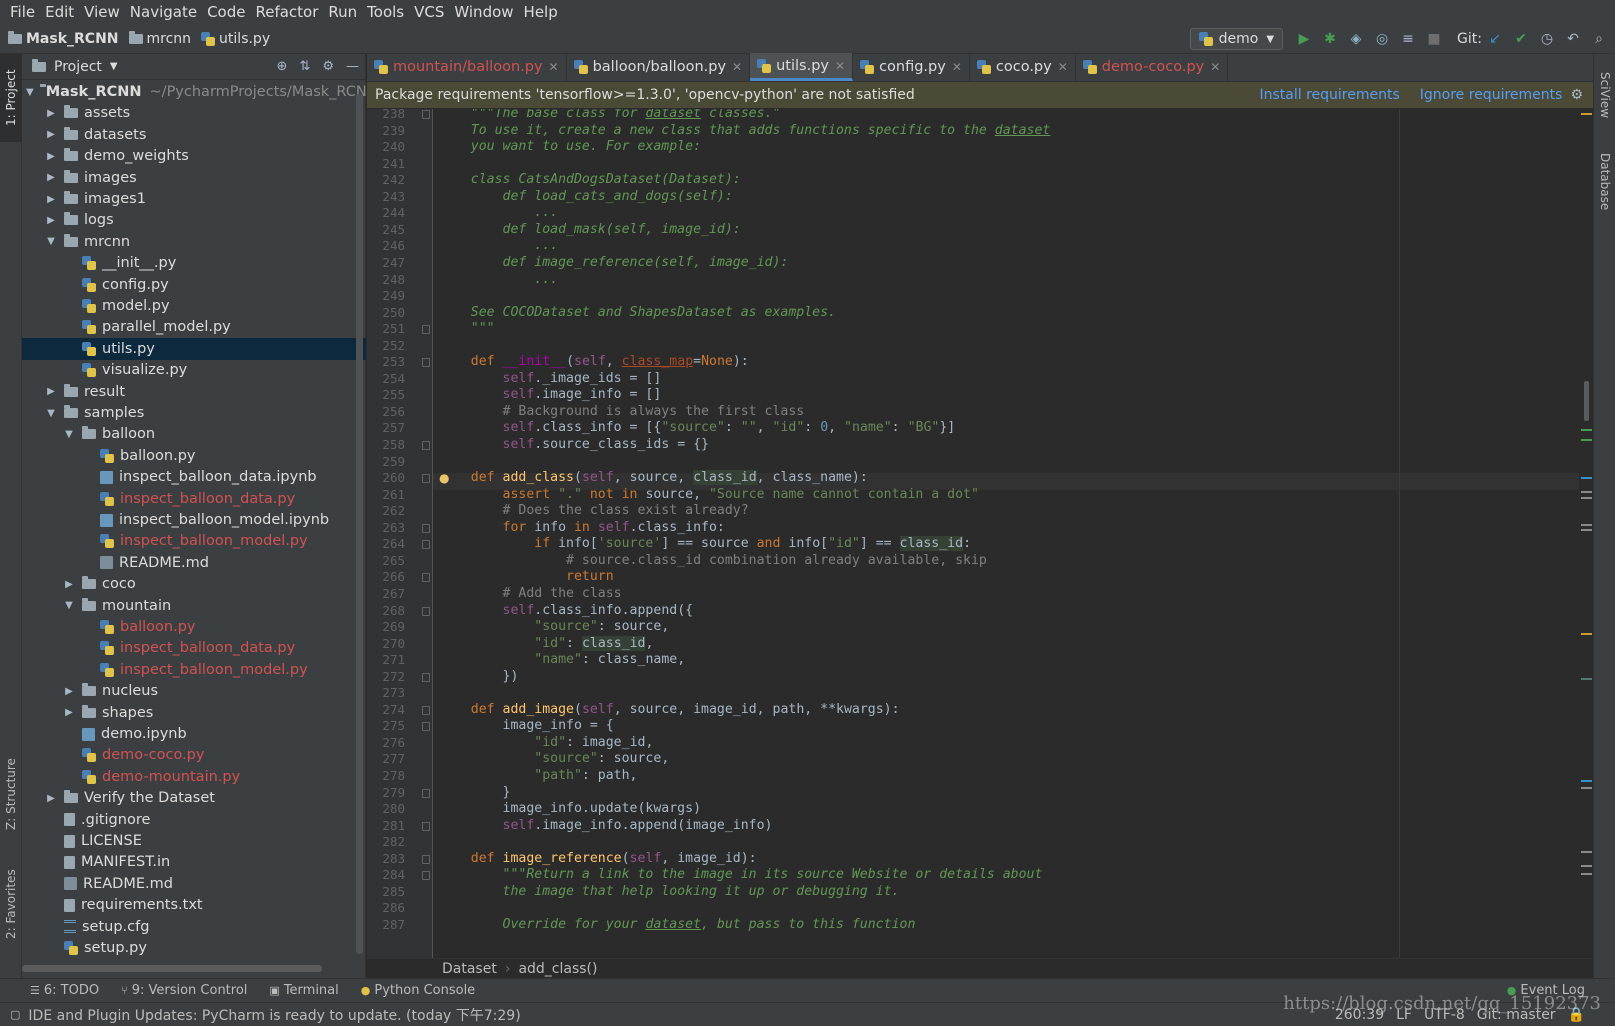  Describe the element at coordinates (911, 67) in the screenshot. I see `editor-tab: config.py ✕` at that location.